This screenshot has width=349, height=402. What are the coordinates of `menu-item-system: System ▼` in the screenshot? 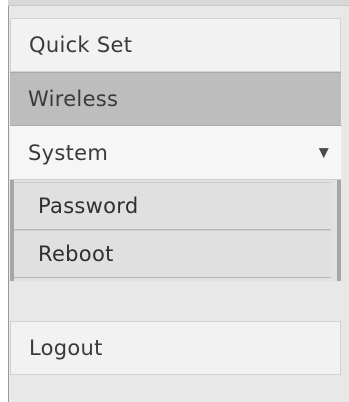 It's located at (175, 153).